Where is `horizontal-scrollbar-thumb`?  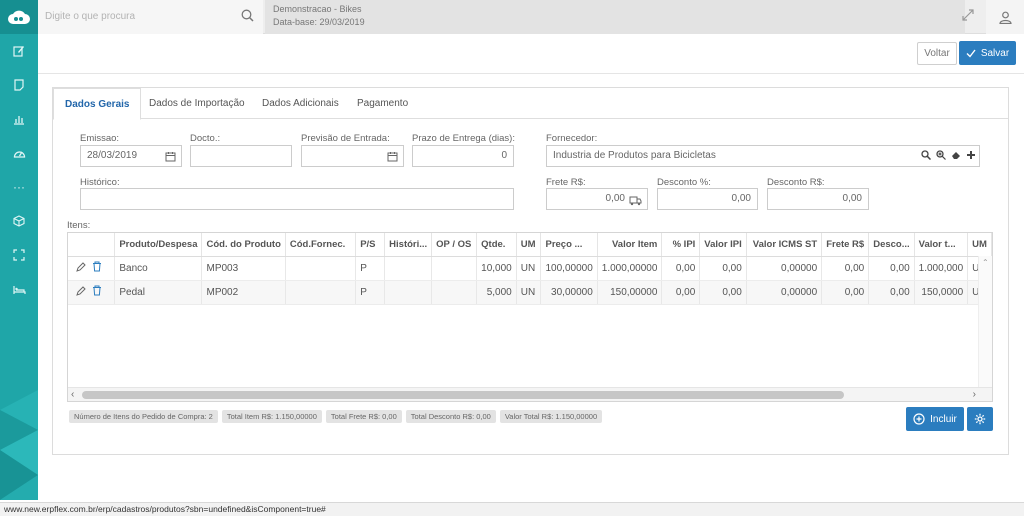
horizontal-scrollbar-thumb is located at coordinates (463, 395).